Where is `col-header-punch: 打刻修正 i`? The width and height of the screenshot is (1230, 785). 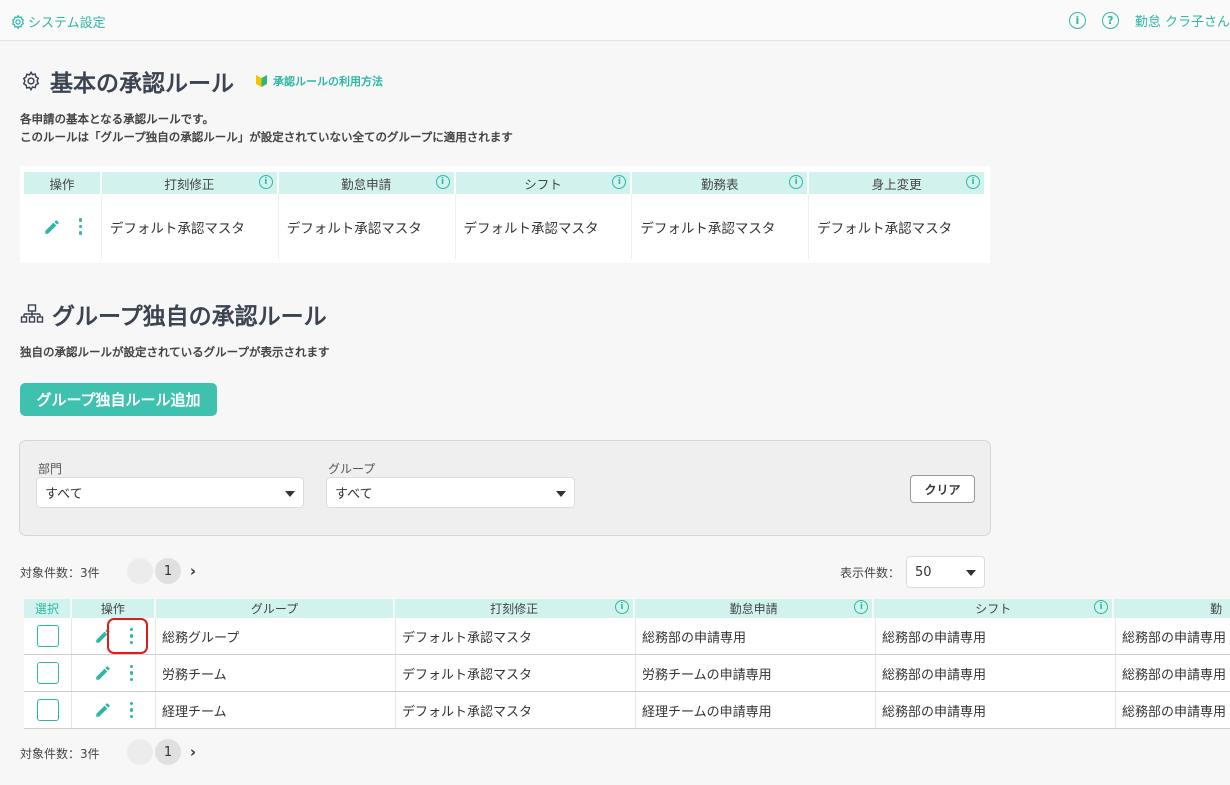
col-header-punch: 打刻修正 i is located at coordinates (189, 183).